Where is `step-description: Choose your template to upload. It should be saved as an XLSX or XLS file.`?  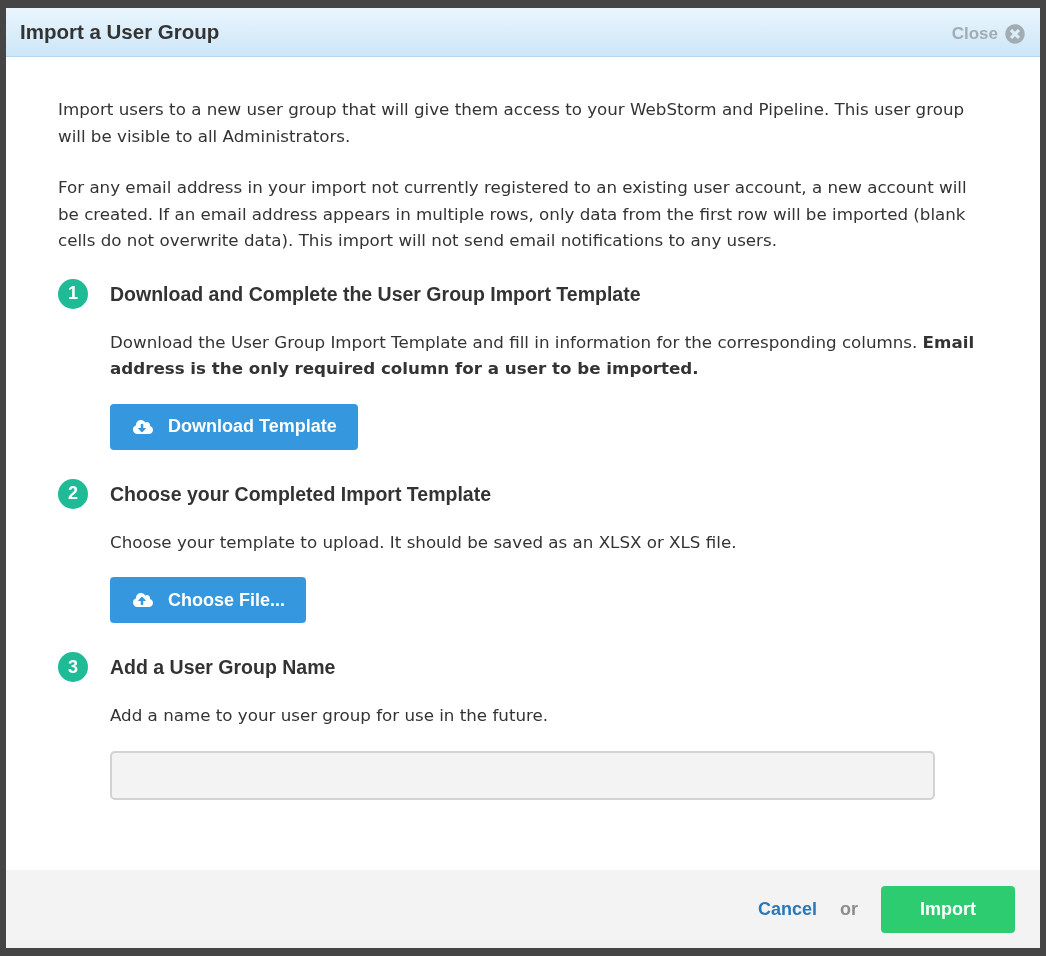
step-description: Choose your template to upload. It should be saved as an XLSX or XLS file. is located at coordinates (423, 542).